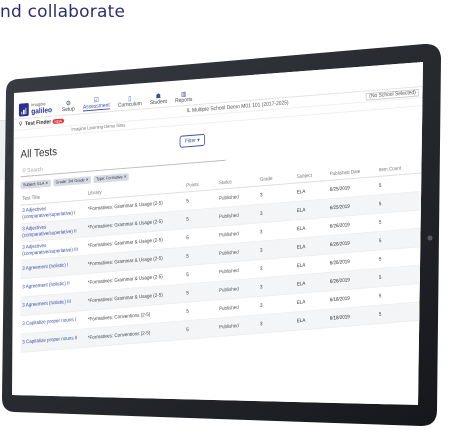 This screenshot has height=446, width=449. What do you see at coordinates (53, 340) in the screenshot?
I see `test-title-link: 3 Capitalize proper nouns II` at bounding box center [53, 340].